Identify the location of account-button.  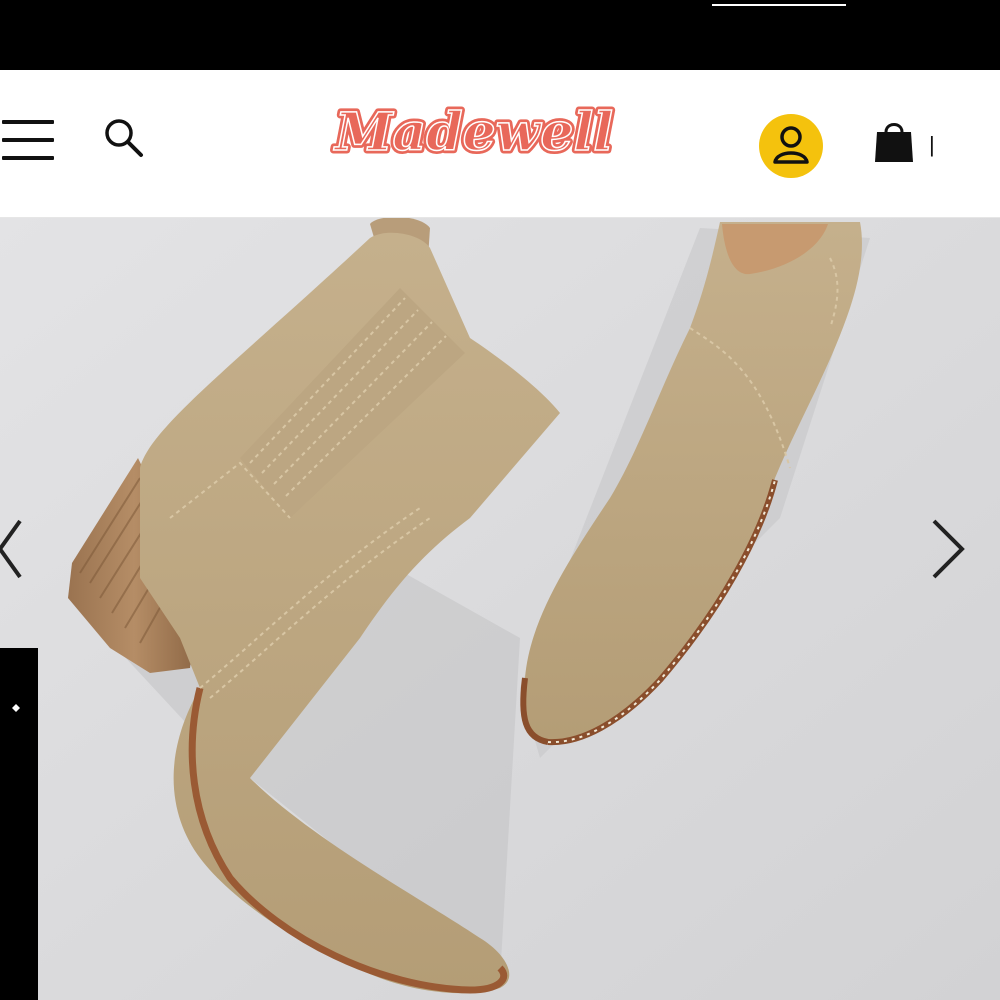
(791, 146).